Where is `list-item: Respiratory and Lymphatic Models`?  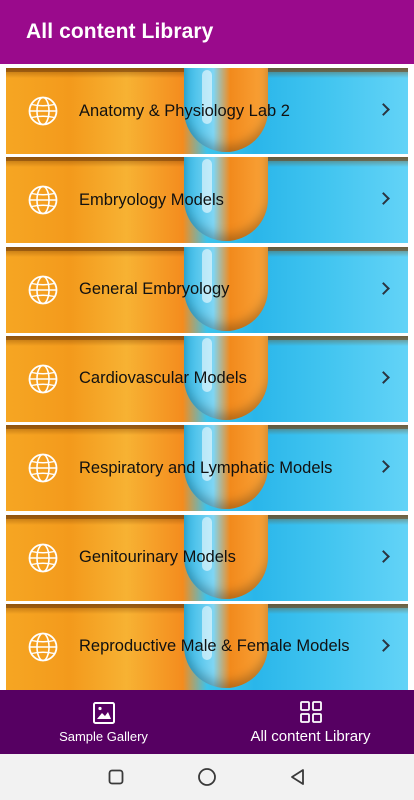 list-item: Respiratory and Lymphatic Models is located at coordinates (207, 468).